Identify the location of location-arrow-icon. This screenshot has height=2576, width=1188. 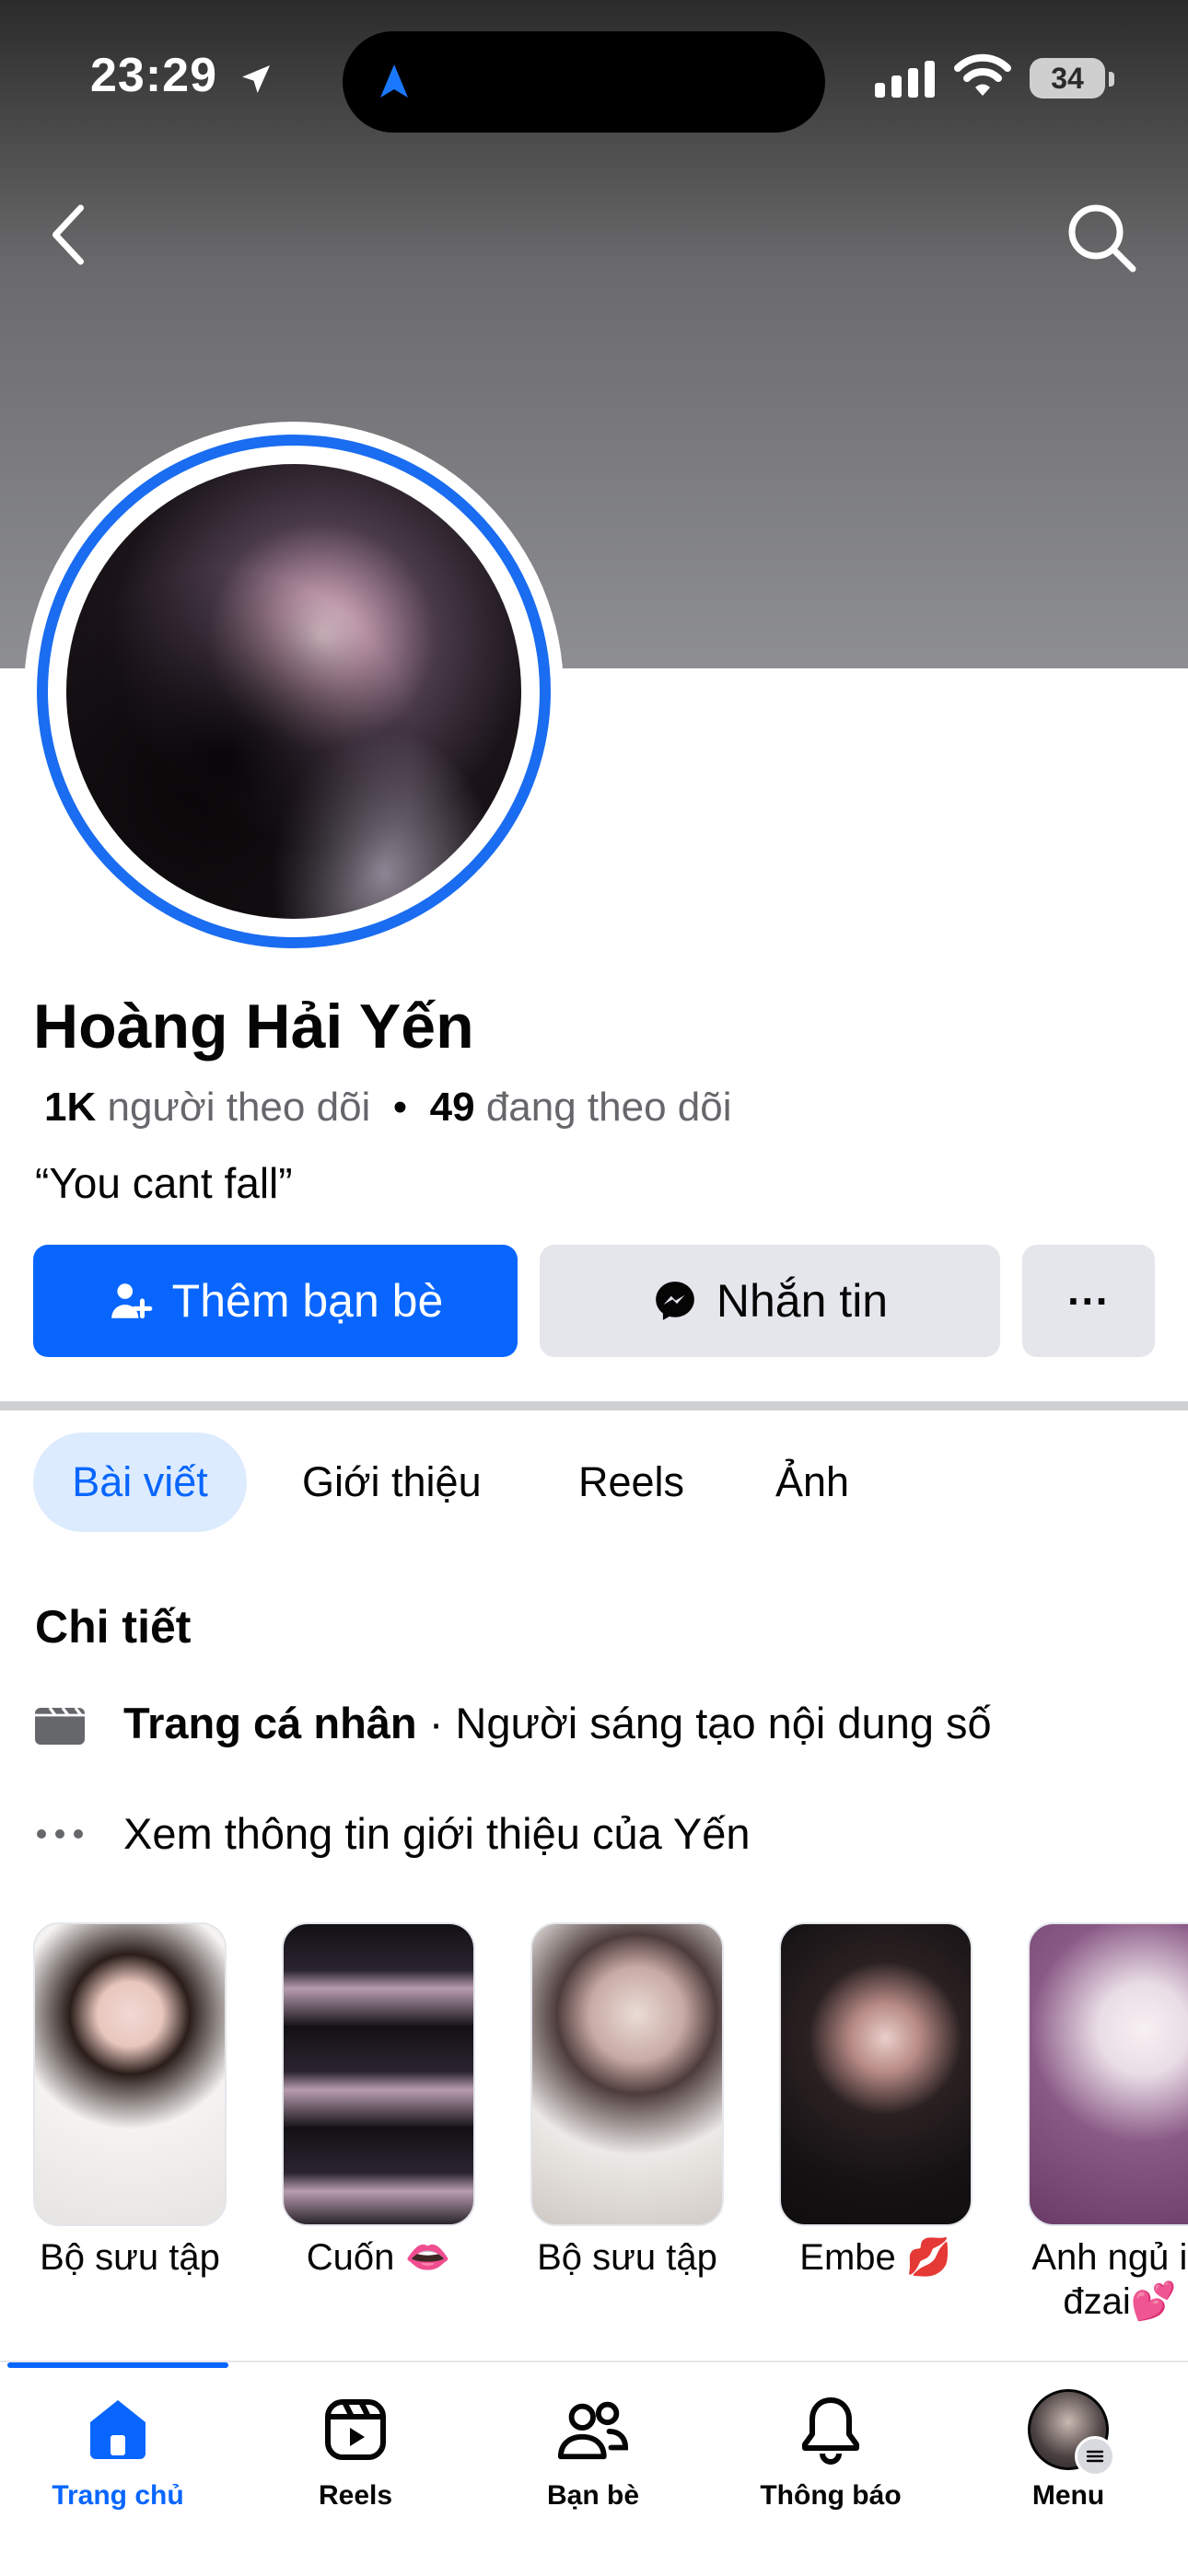
(256, 79).